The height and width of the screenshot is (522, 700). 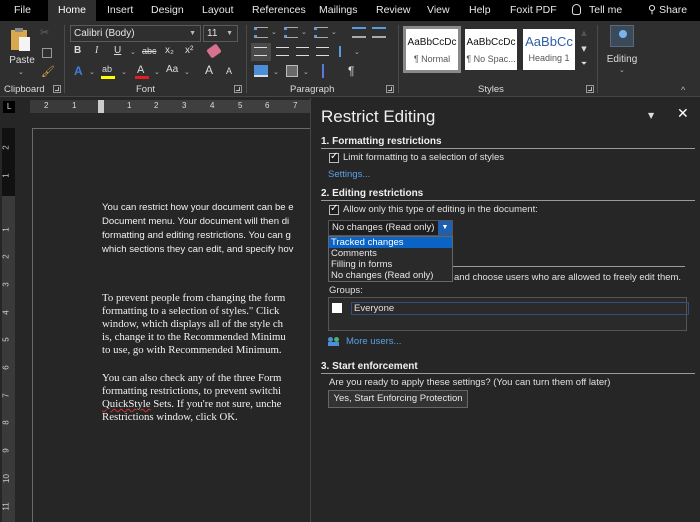 I want to click on share-button: ⚲ Share, so click(x=667, y=10).